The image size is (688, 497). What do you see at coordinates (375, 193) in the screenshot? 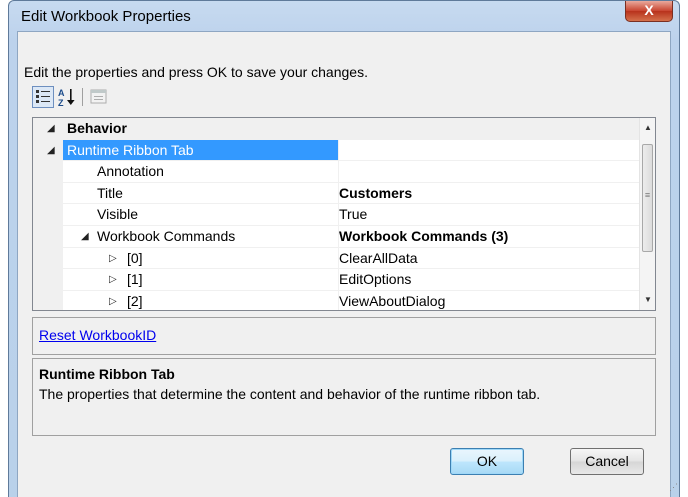
I see `property-value: Customers` at bounding box center [375, 193].